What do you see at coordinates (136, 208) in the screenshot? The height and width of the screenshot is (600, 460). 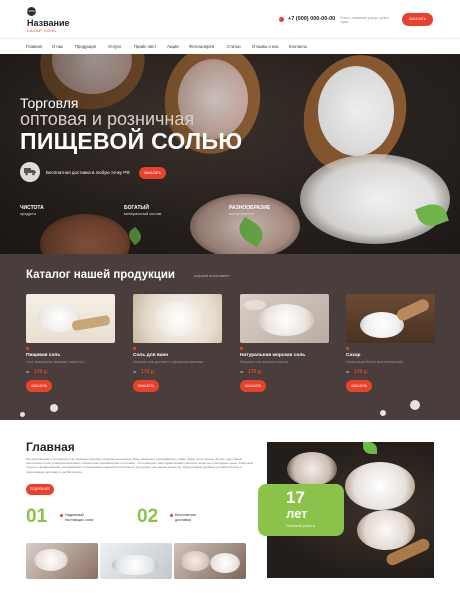 I see `feature-2-title: БОГАТЫЙ` at bounding box center [136, 208].